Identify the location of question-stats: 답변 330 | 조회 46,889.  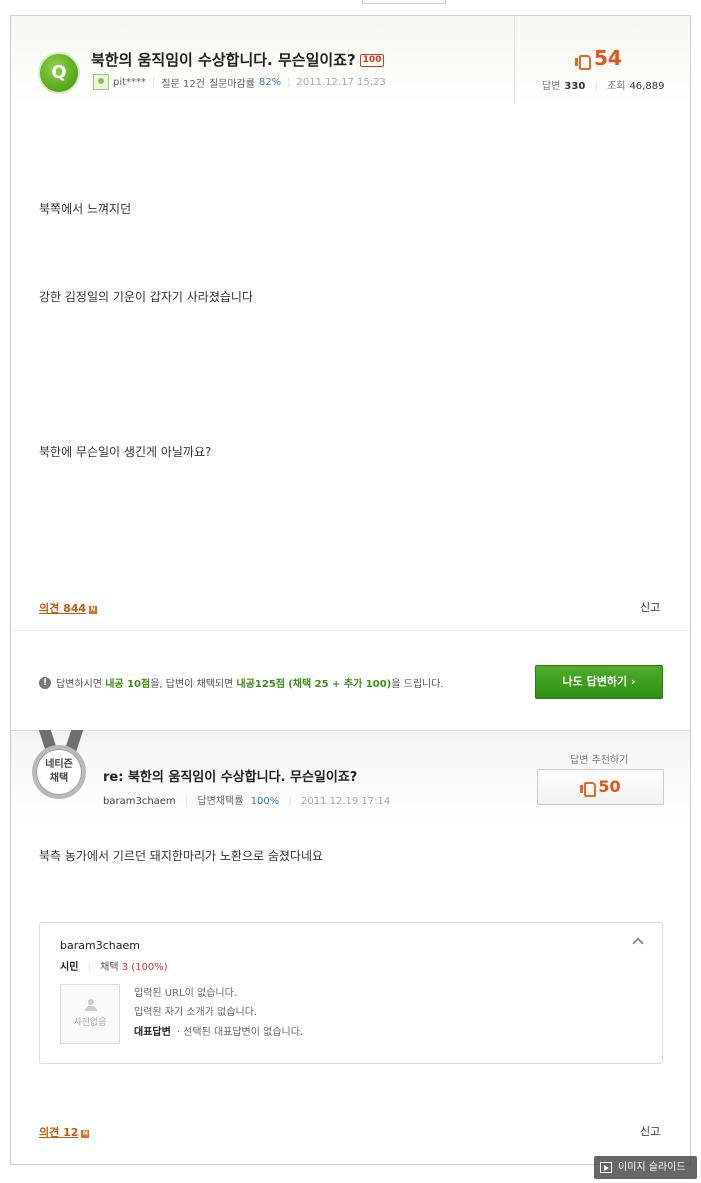
(603, 84).